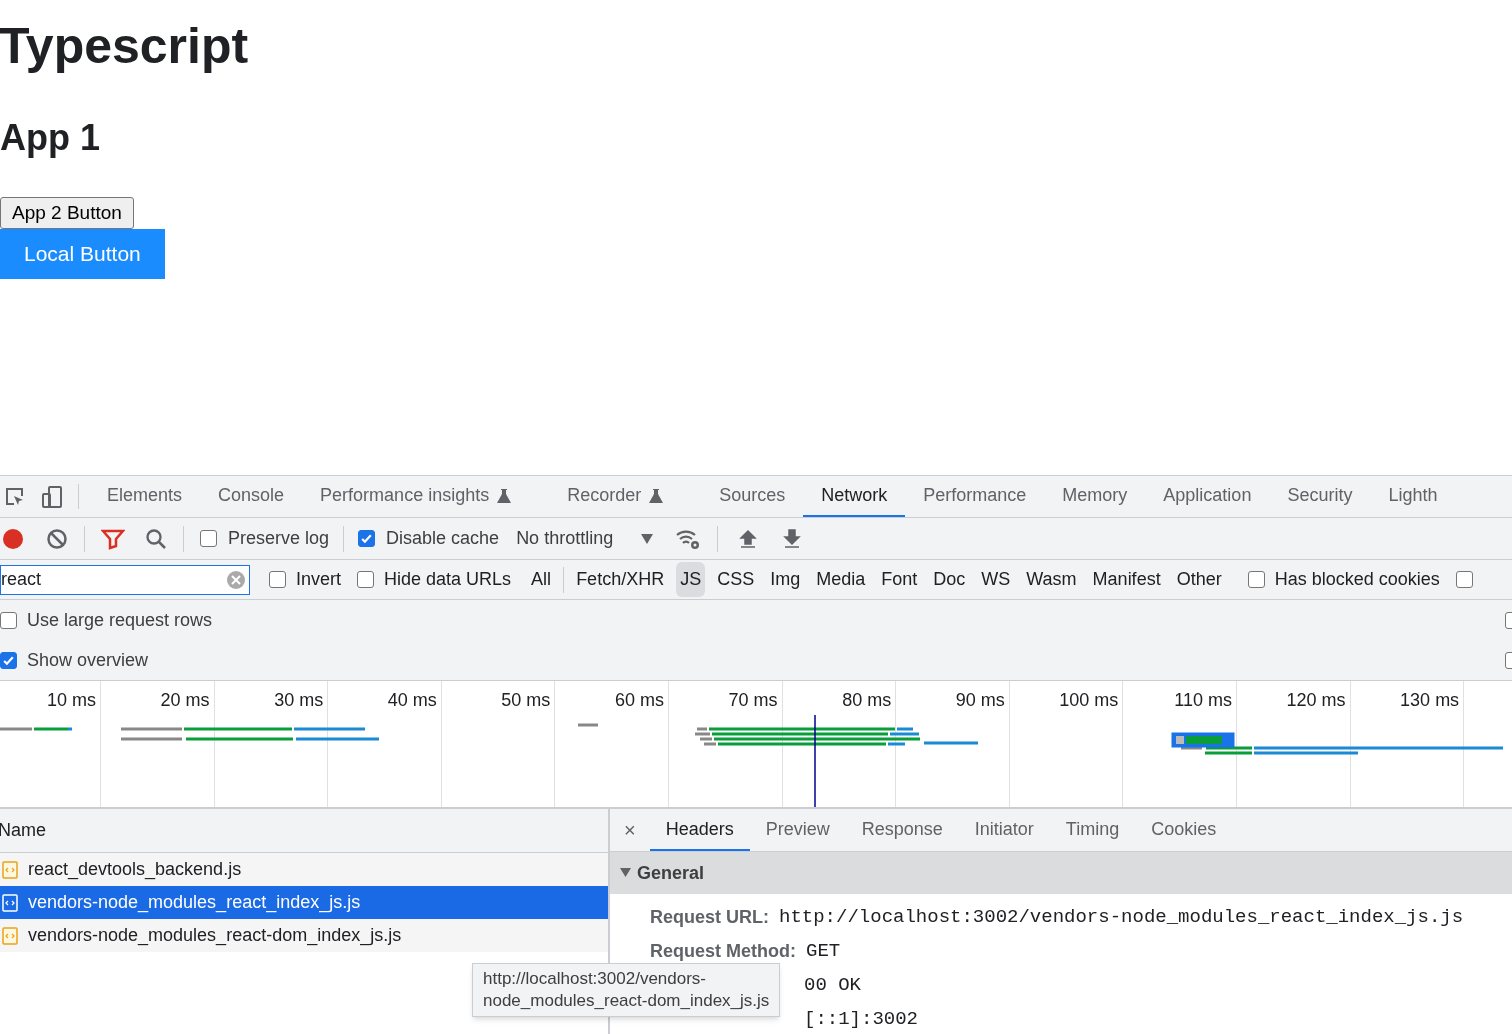 The image size is (1512, 1034). I want to click on time-tick: 80 ms, so click(867, 700).